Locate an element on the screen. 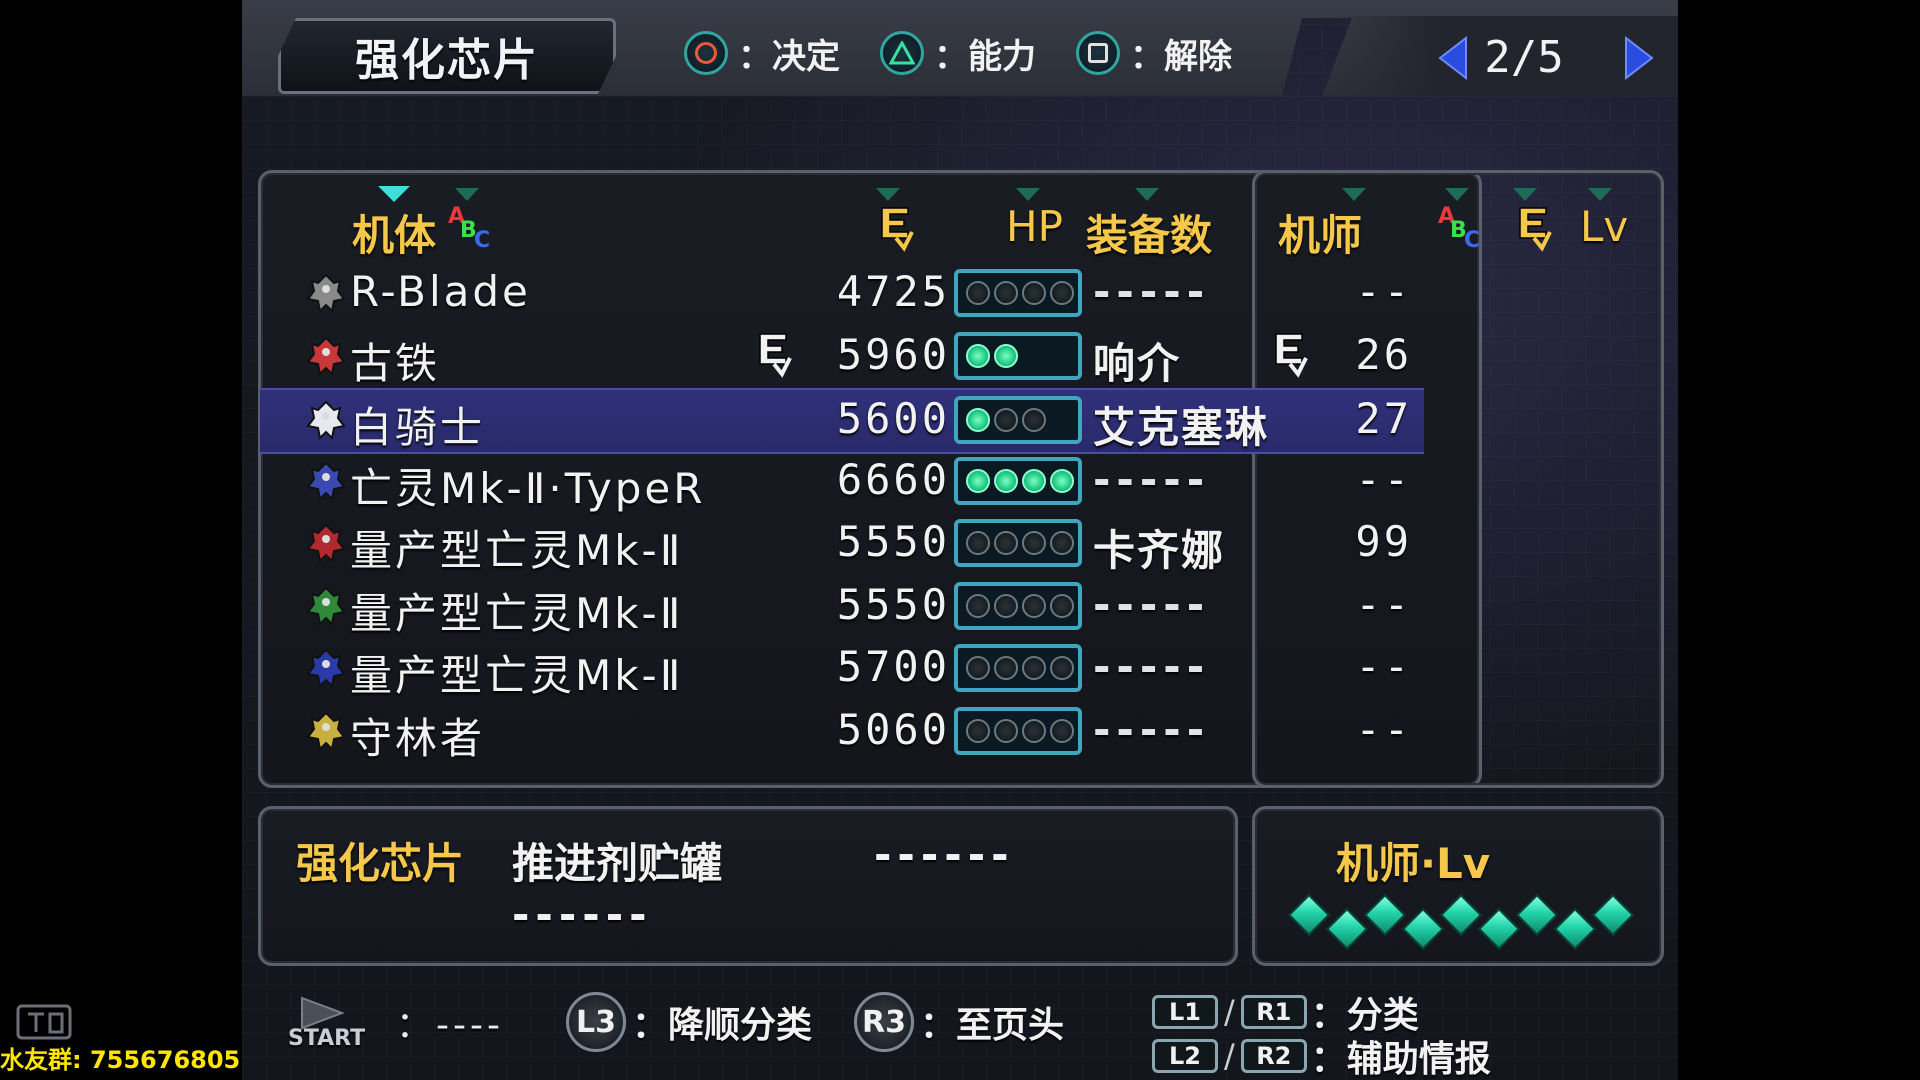 The image size is (1920, 1080). l3-hint: L3 ：降顺分类 is located at coordinates (689, 1022).